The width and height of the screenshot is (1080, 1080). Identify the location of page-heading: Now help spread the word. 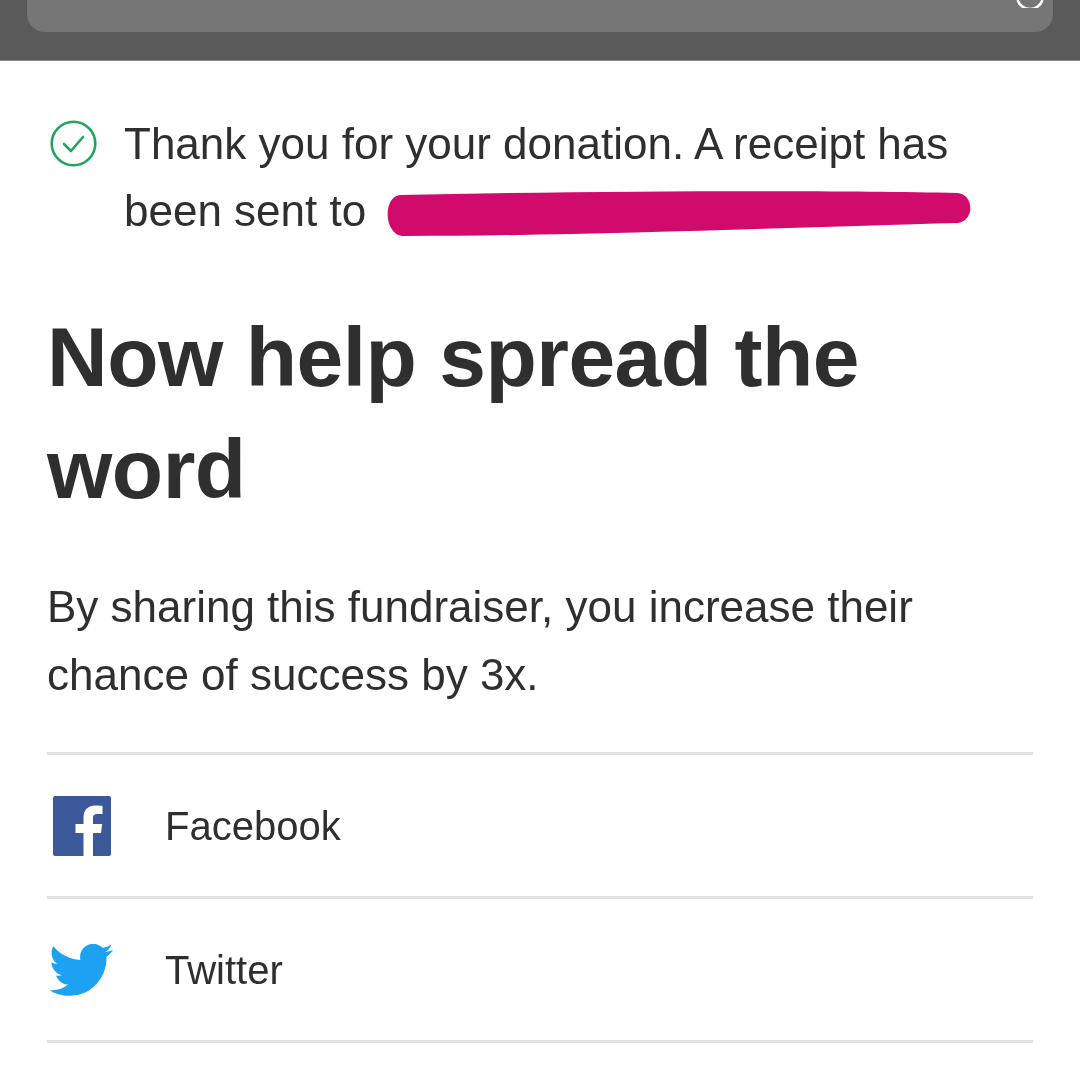
(453, 413).